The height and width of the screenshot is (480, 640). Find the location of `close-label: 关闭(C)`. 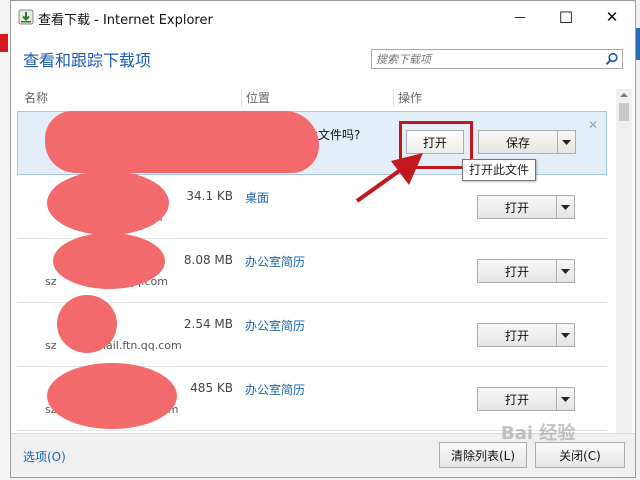

close-label: 关闭(C) is located at coordinates (580, 455).